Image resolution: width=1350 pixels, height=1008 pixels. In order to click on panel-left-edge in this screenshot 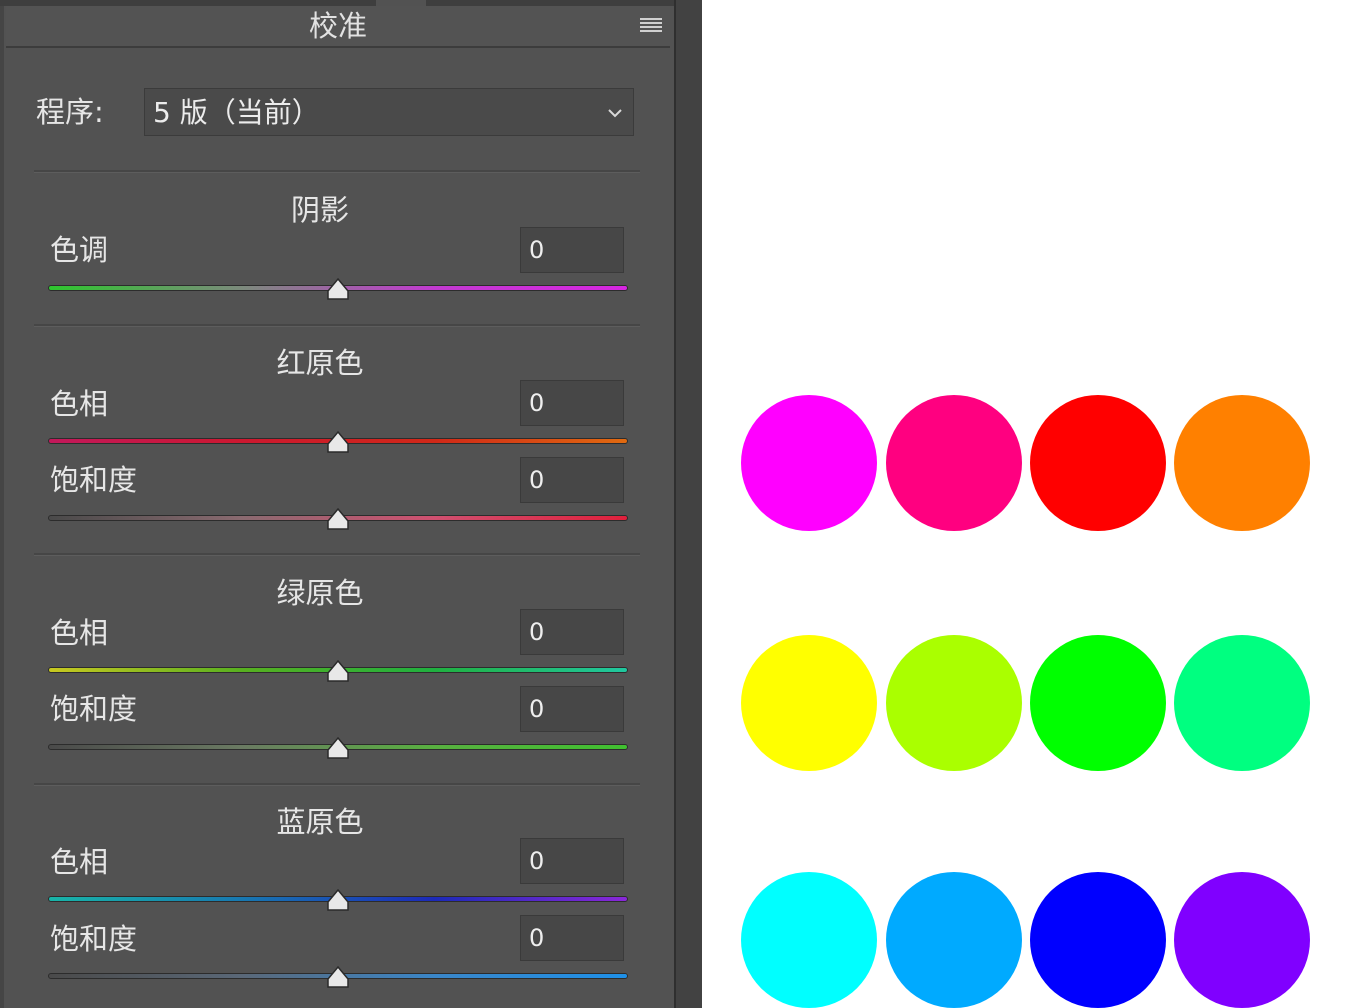, I will do `click(2, 507)`.